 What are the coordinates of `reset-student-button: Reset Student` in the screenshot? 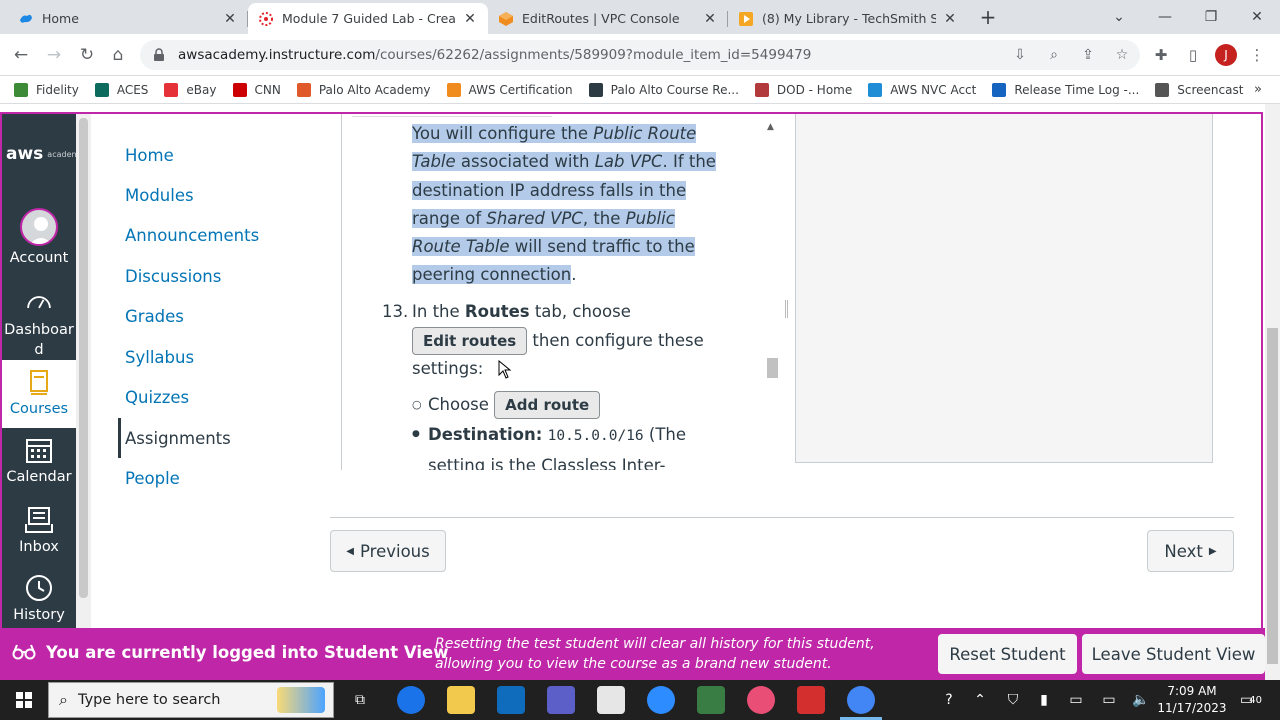 It's located at (1007, 654).